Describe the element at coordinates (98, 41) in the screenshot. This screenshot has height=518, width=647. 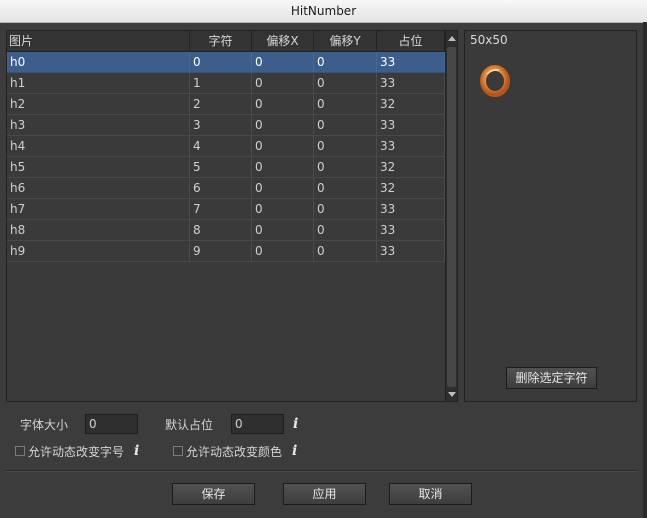
I see `column-header-image: 图片` at that location.